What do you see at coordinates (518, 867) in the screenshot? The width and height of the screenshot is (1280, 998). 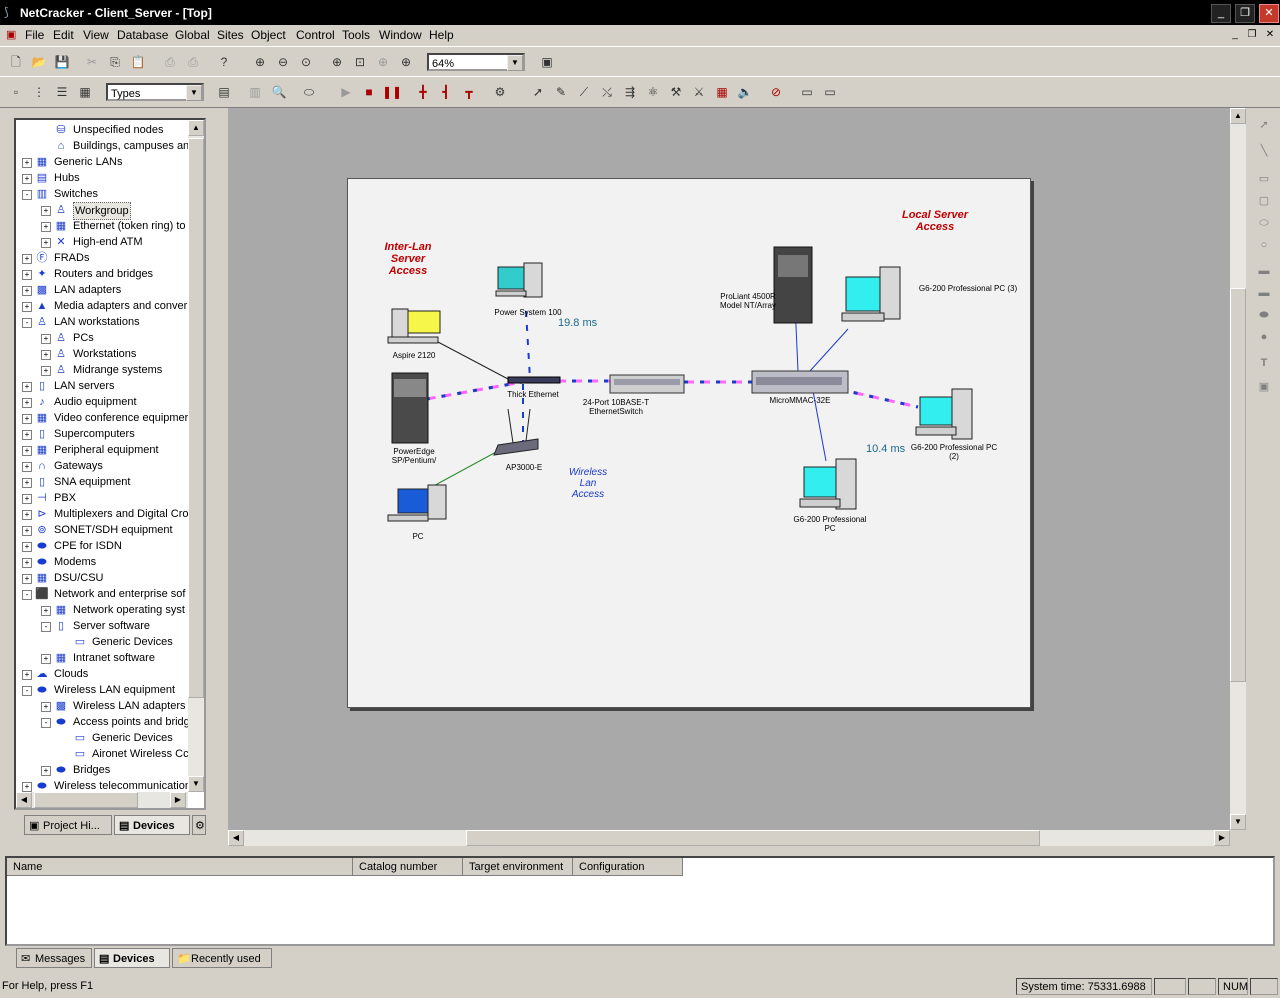 I see `column-target-environment: Target environment` at bounding box center [518, 867].